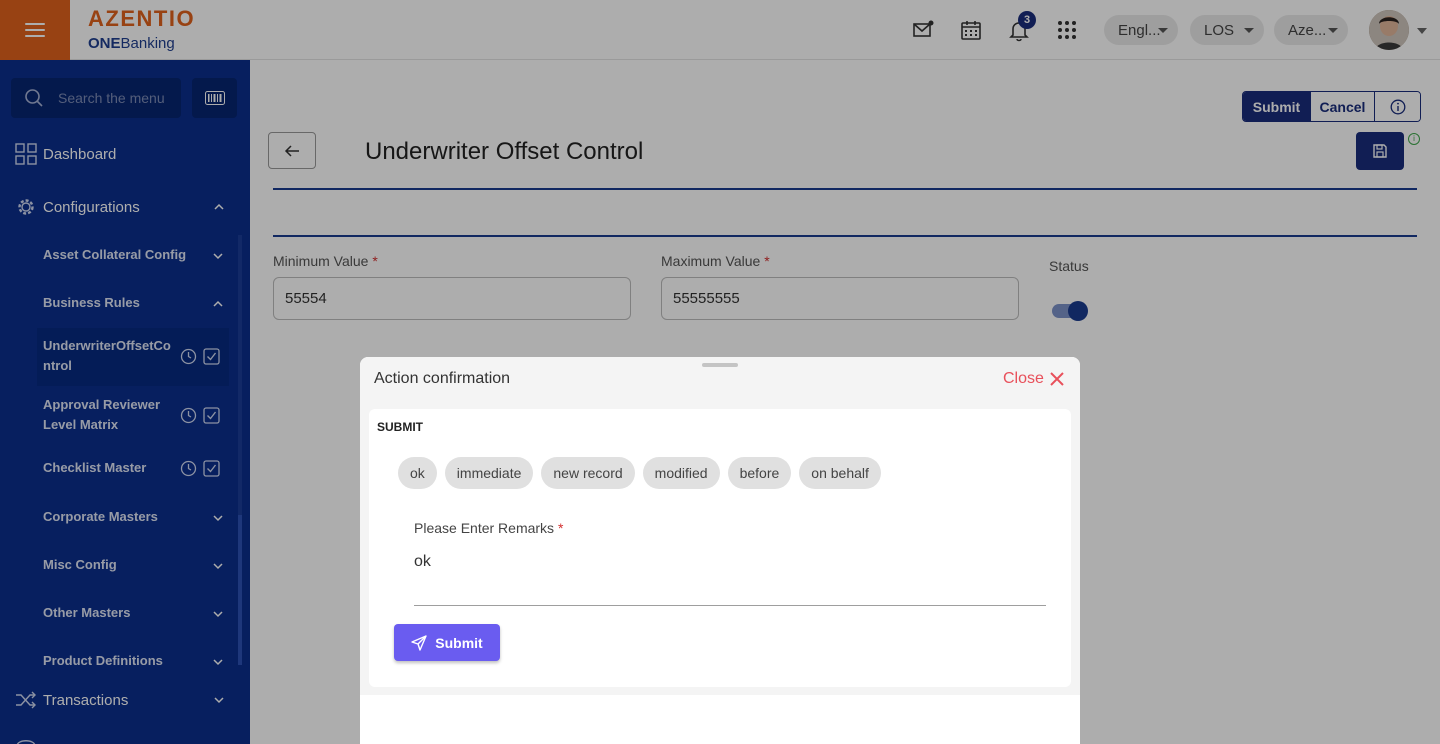 The image size is (1440, 744). What do you see at coordinates (681, 473) in the screenshot?
I see `chip-modified: modified` at bounding box center [681, 473].